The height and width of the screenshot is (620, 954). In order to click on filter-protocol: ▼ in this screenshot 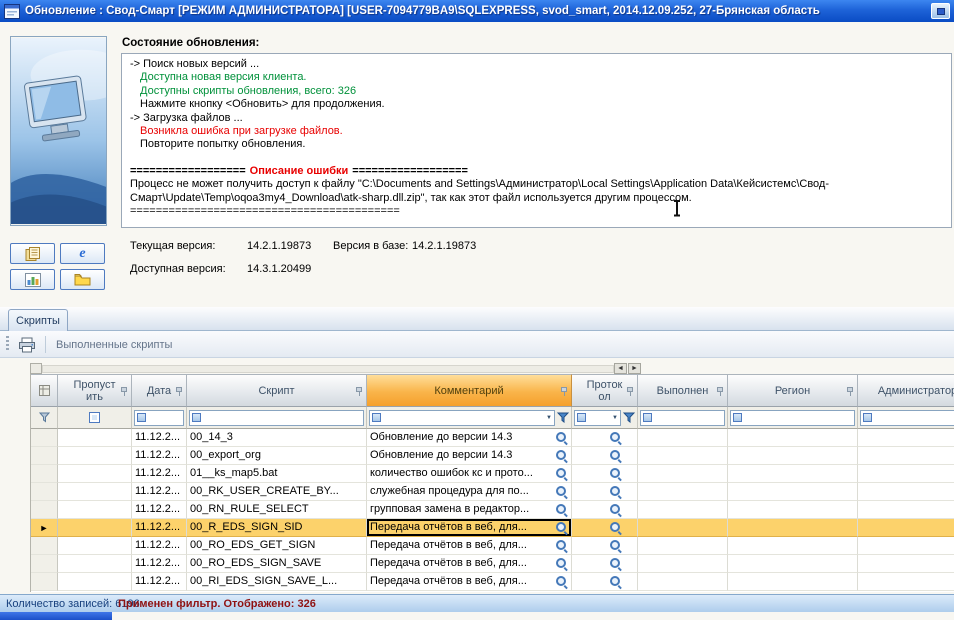, I will do `click(605, 418)`.